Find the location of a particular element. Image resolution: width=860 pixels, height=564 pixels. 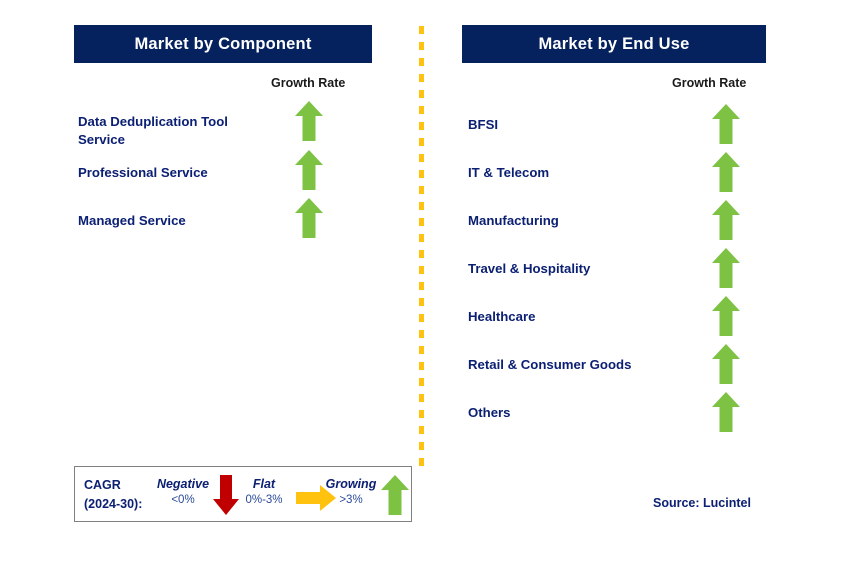

row-label-professional-service: Professional Service is located at coordinates (143, 172).